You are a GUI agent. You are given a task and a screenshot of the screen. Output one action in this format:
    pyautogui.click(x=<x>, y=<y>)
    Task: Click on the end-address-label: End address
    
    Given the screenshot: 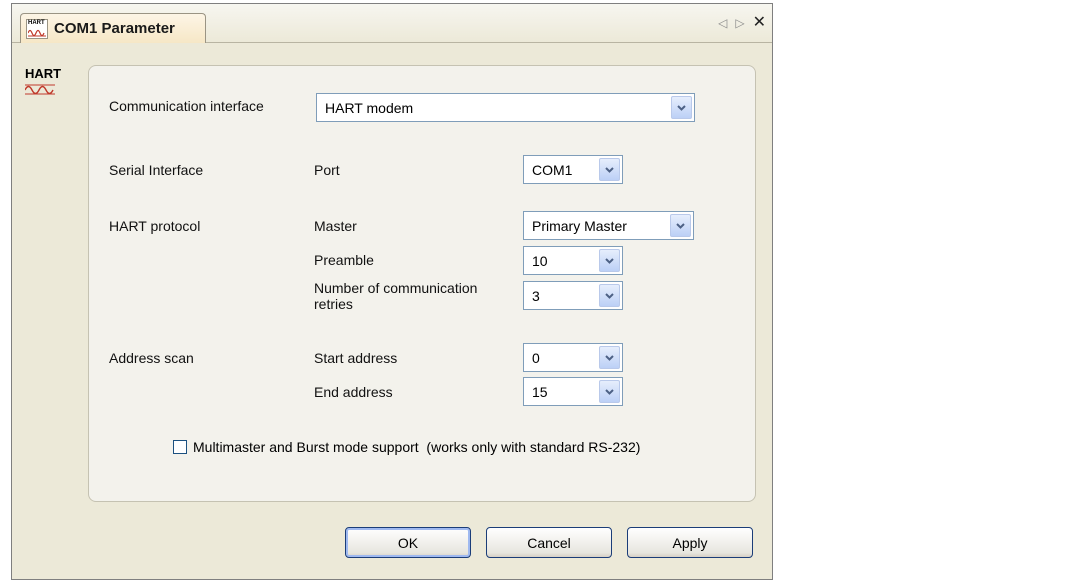 What is the action you would take?
    pyautogui.click(x=353, y=392)
    